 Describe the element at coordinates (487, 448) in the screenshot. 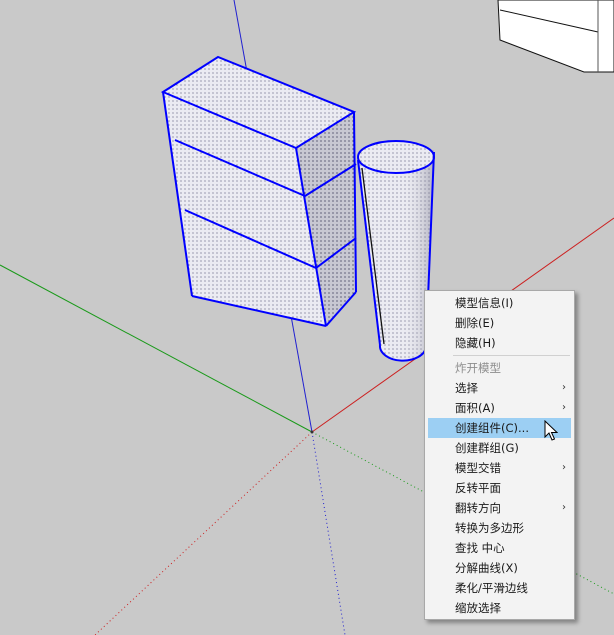

I see `menu-item-label: 创建群组(G)` at that location.